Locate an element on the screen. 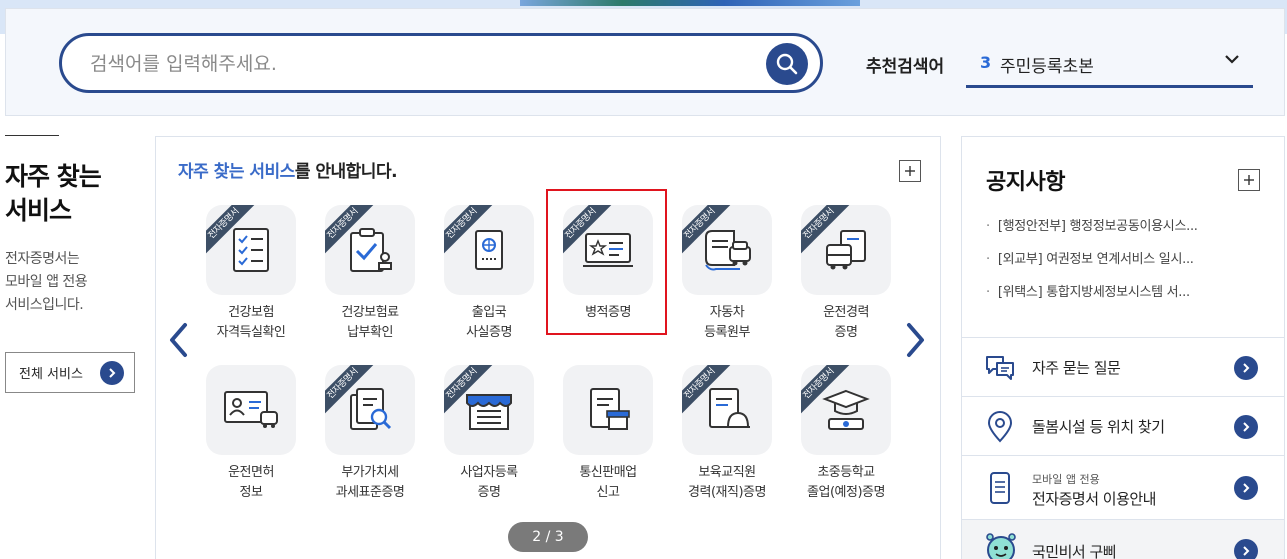 This screenshot has width=1287, height=559. service-item-immigration-record: 전자증명서 출입국 사실증명 is located at coordinates (489, 274).